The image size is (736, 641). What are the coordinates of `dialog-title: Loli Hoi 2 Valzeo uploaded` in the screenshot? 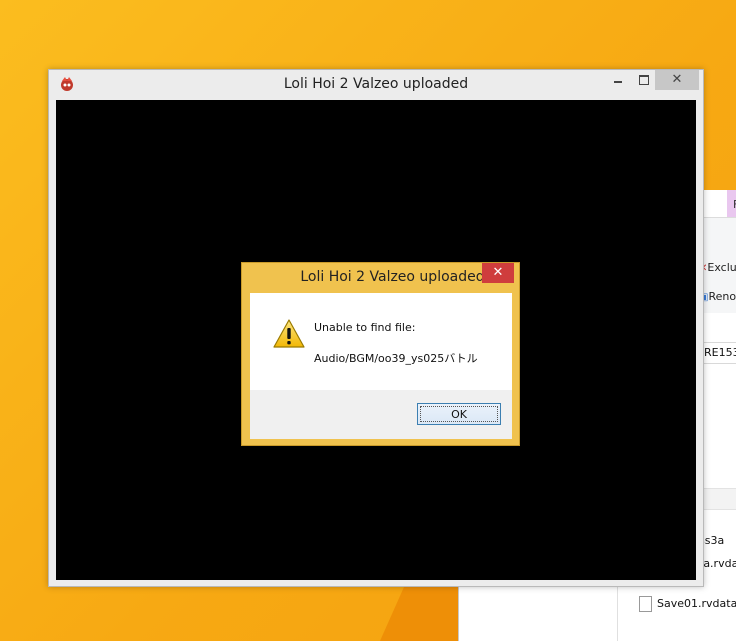 It's located at (392, 277).